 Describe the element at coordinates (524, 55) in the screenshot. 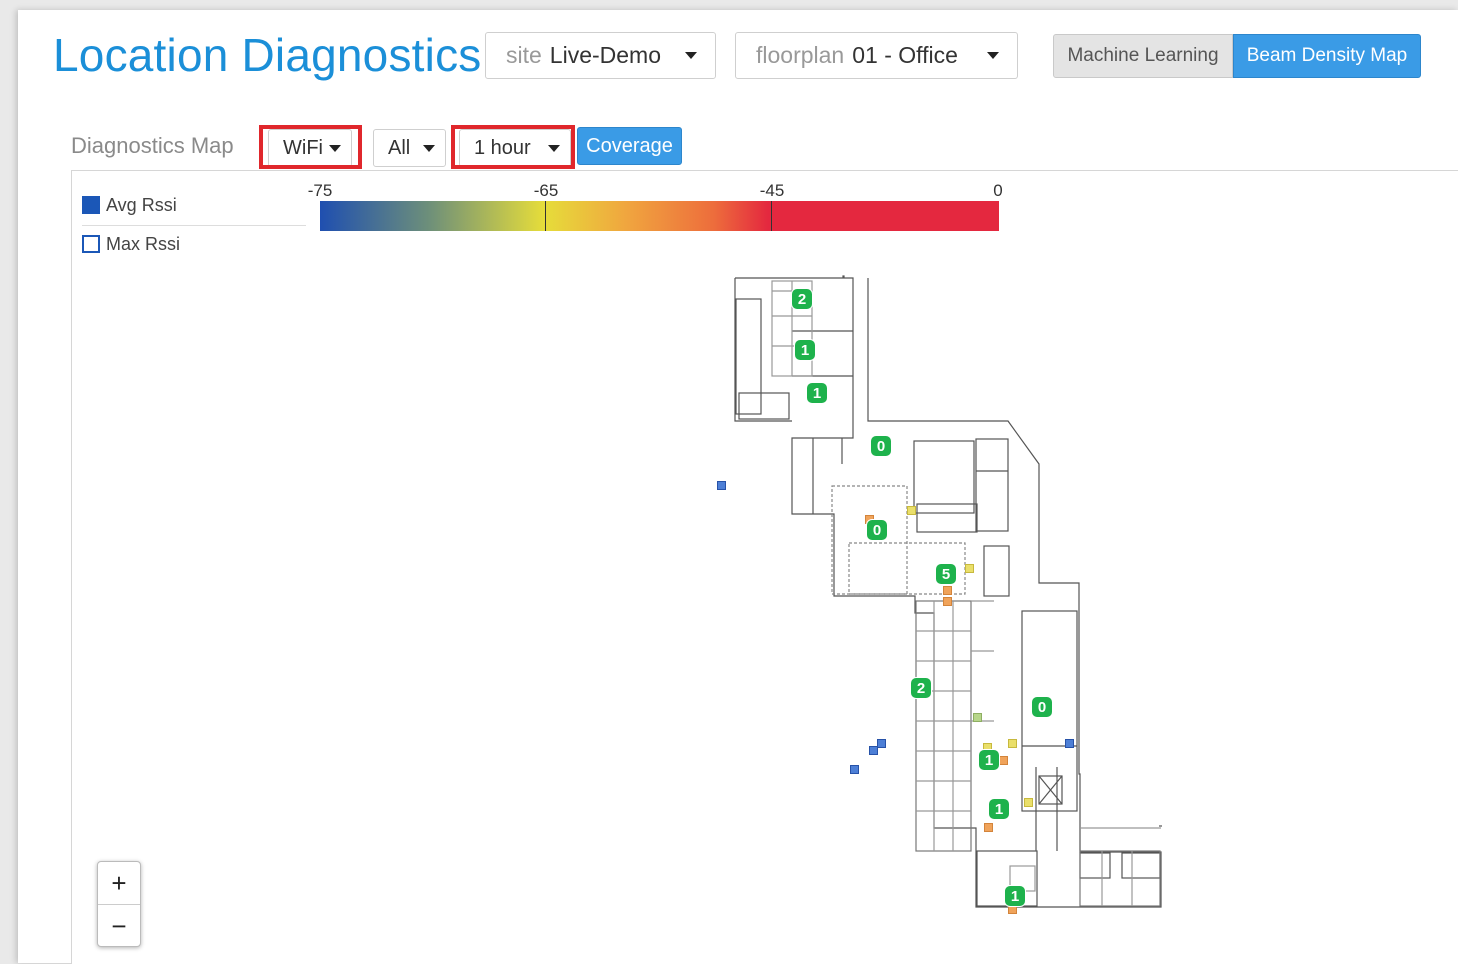

I see `site-dropdown-label: site` at that location.